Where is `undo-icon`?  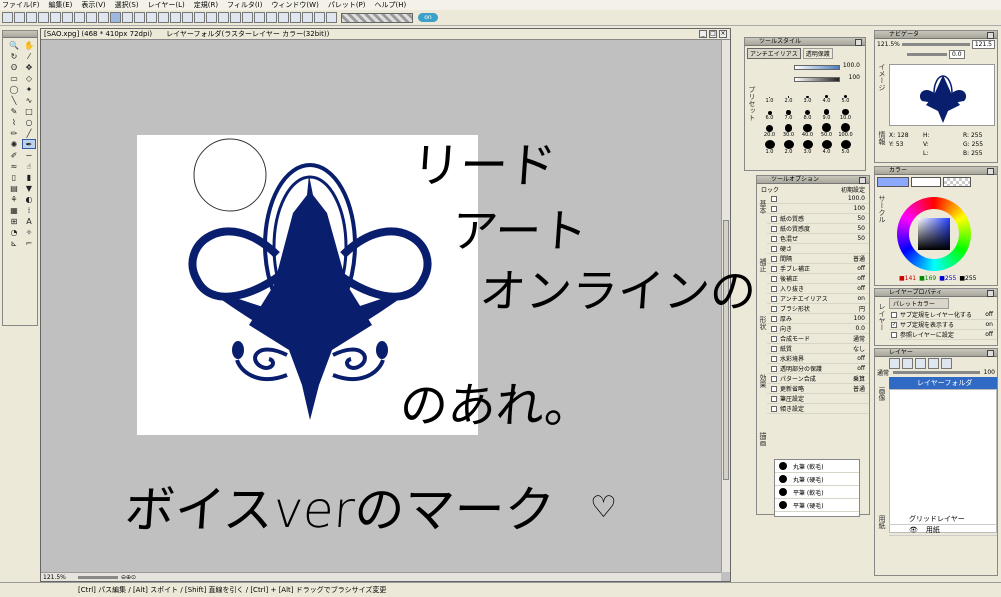
undo-icon is located at coordinates (91, 17).